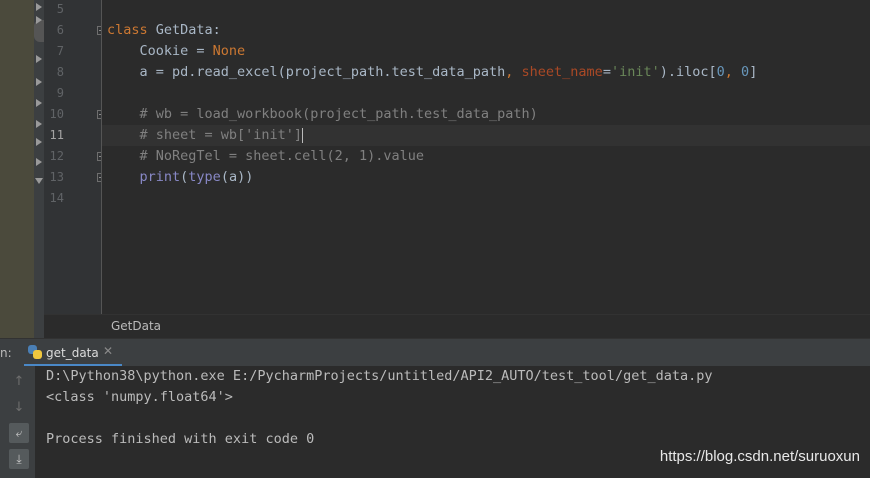  I want to click on line-number: 14, so click(56, 198).